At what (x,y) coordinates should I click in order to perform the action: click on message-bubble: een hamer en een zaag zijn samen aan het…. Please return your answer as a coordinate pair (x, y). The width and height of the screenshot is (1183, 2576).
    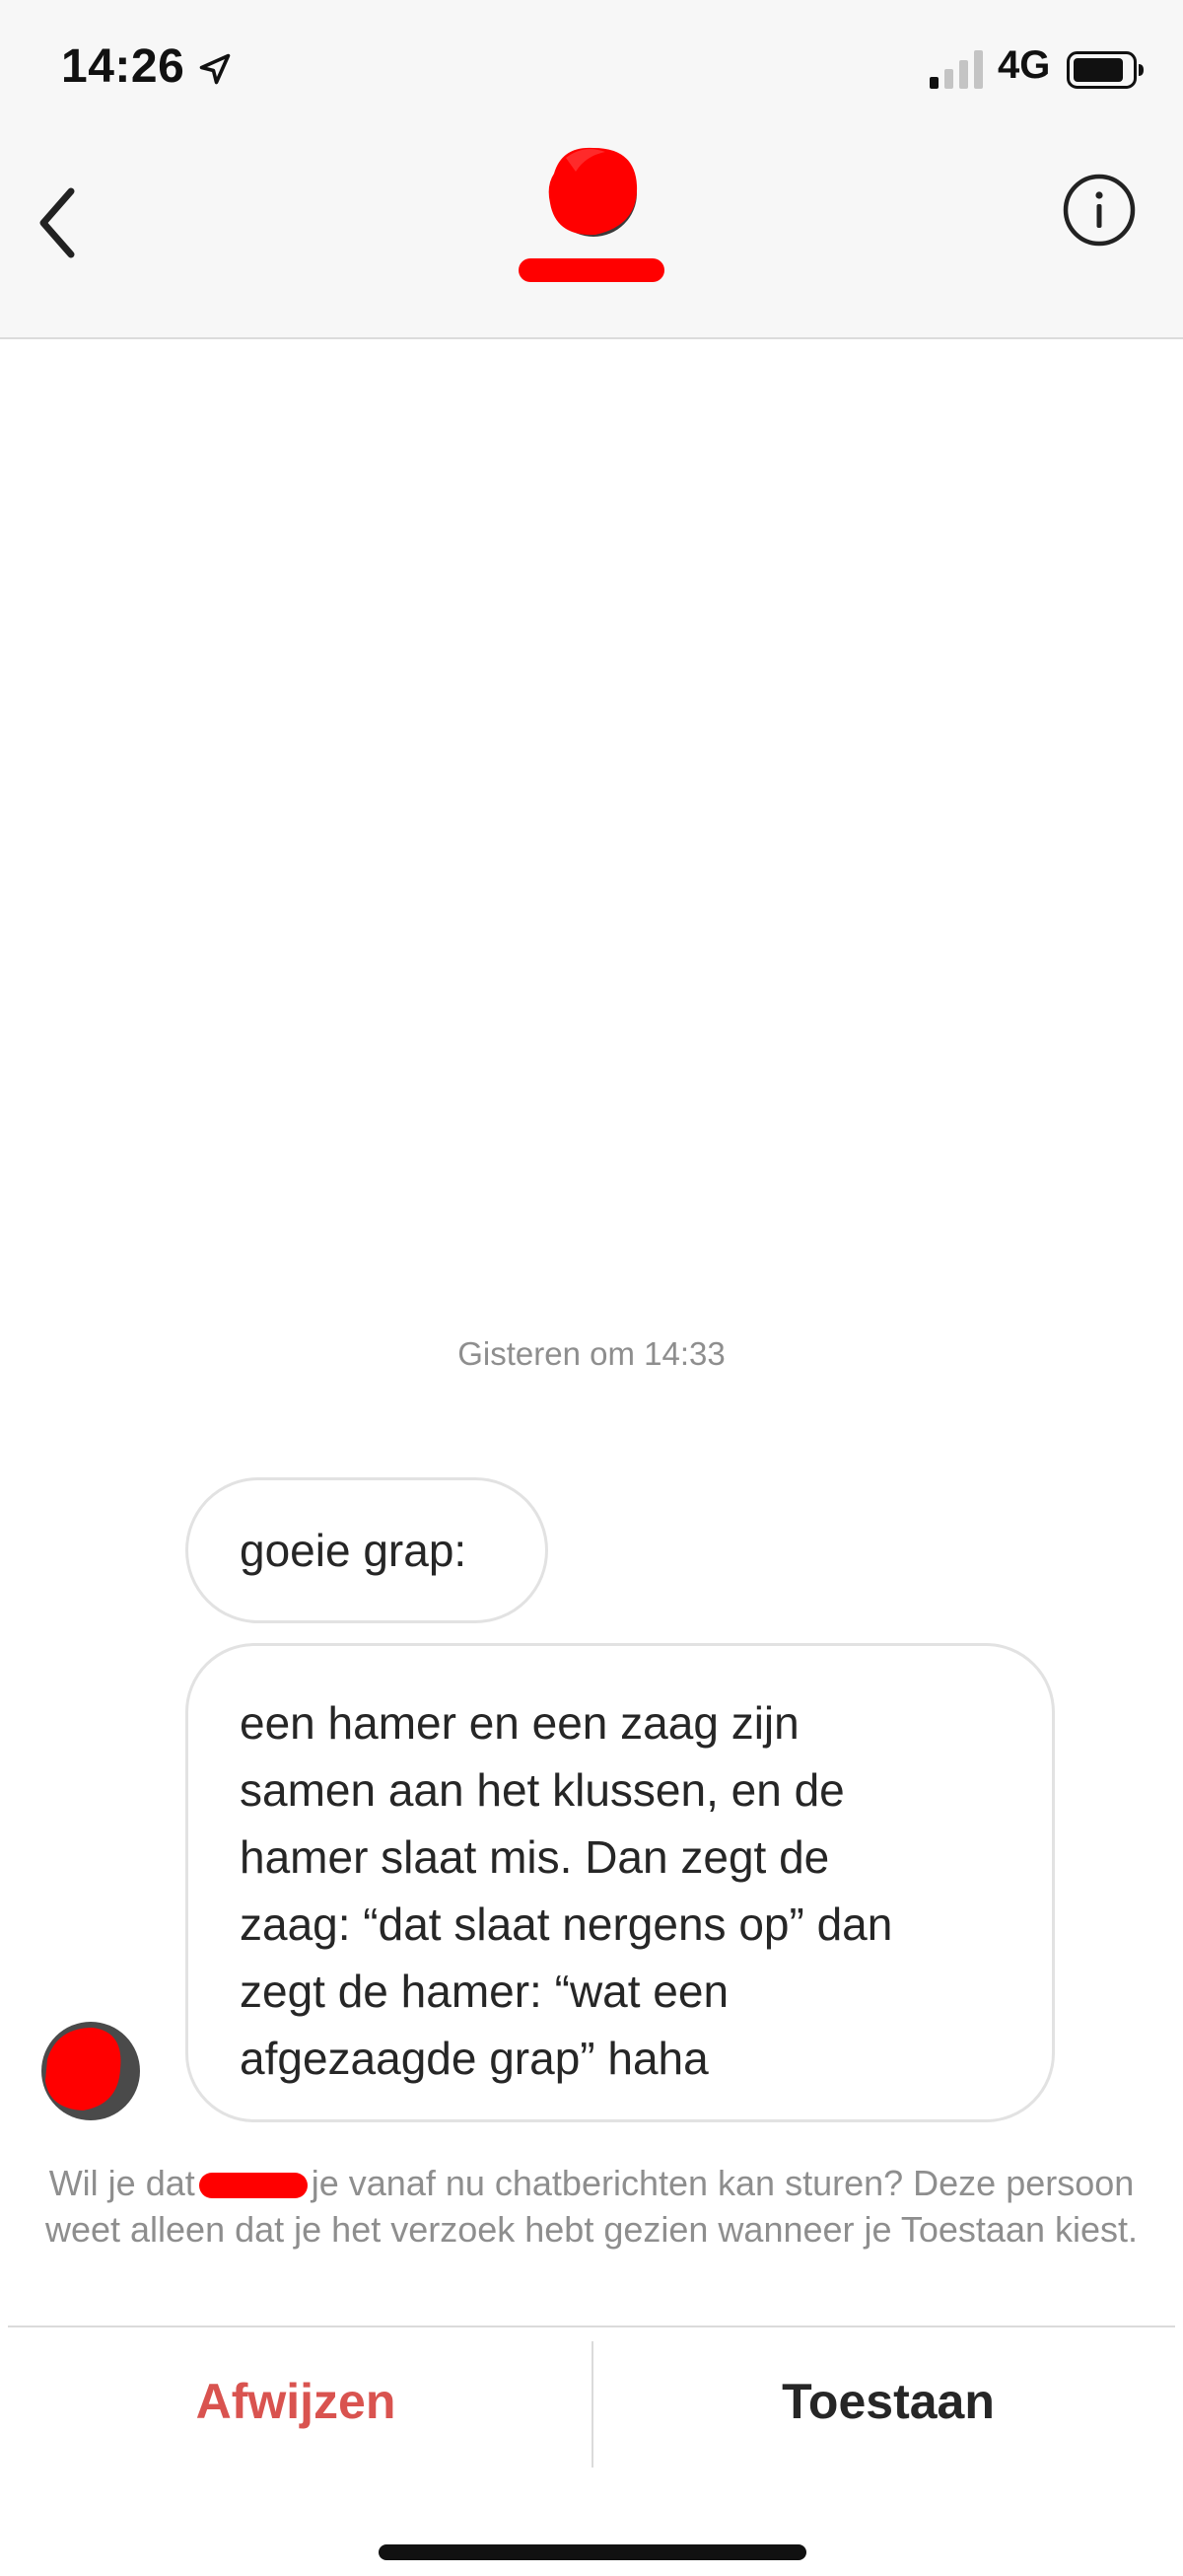
    Looking at the image, I should click on (620, 1883).